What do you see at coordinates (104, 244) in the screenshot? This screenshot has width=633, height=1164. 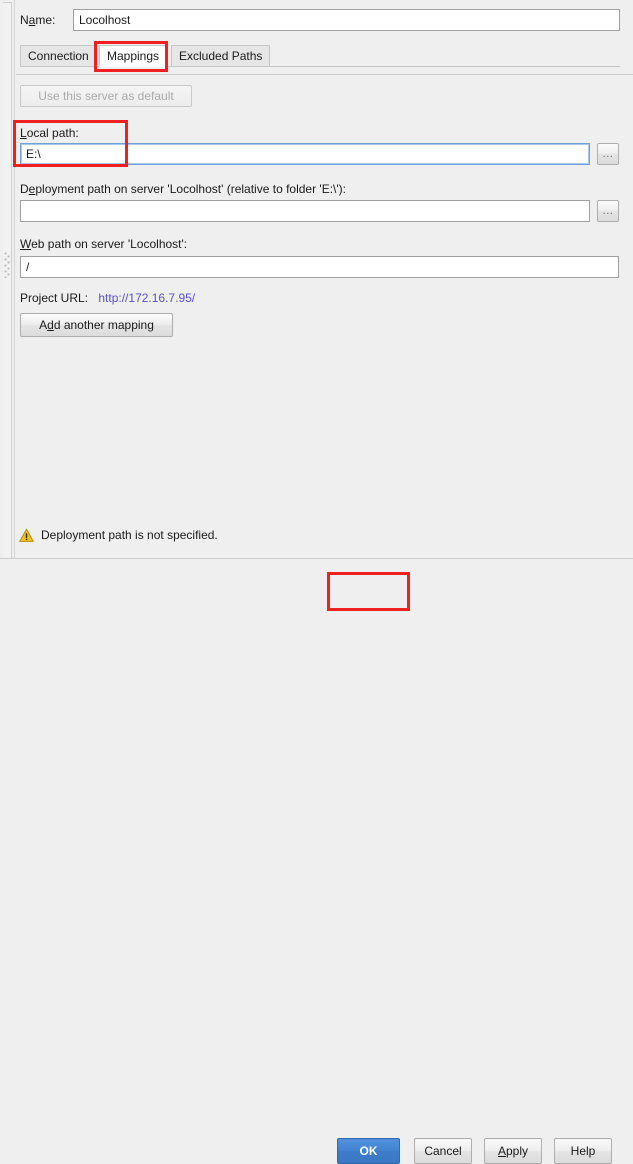 I see `web-path-label: Web path on server 'Locolhost':` at bounding box center [104, 244].